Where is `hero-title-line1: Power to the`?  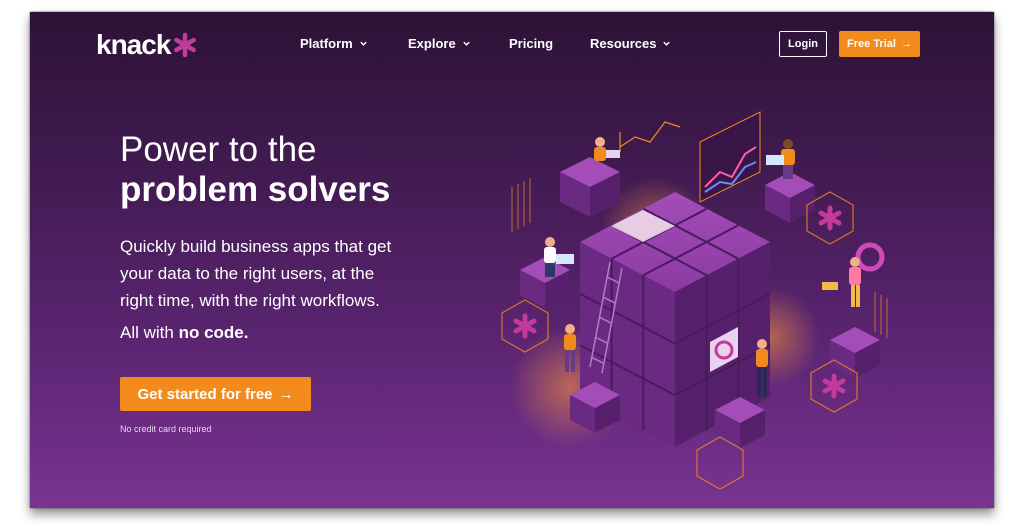
hero-title-line1: Power to the is located at coordinates (218, 149).